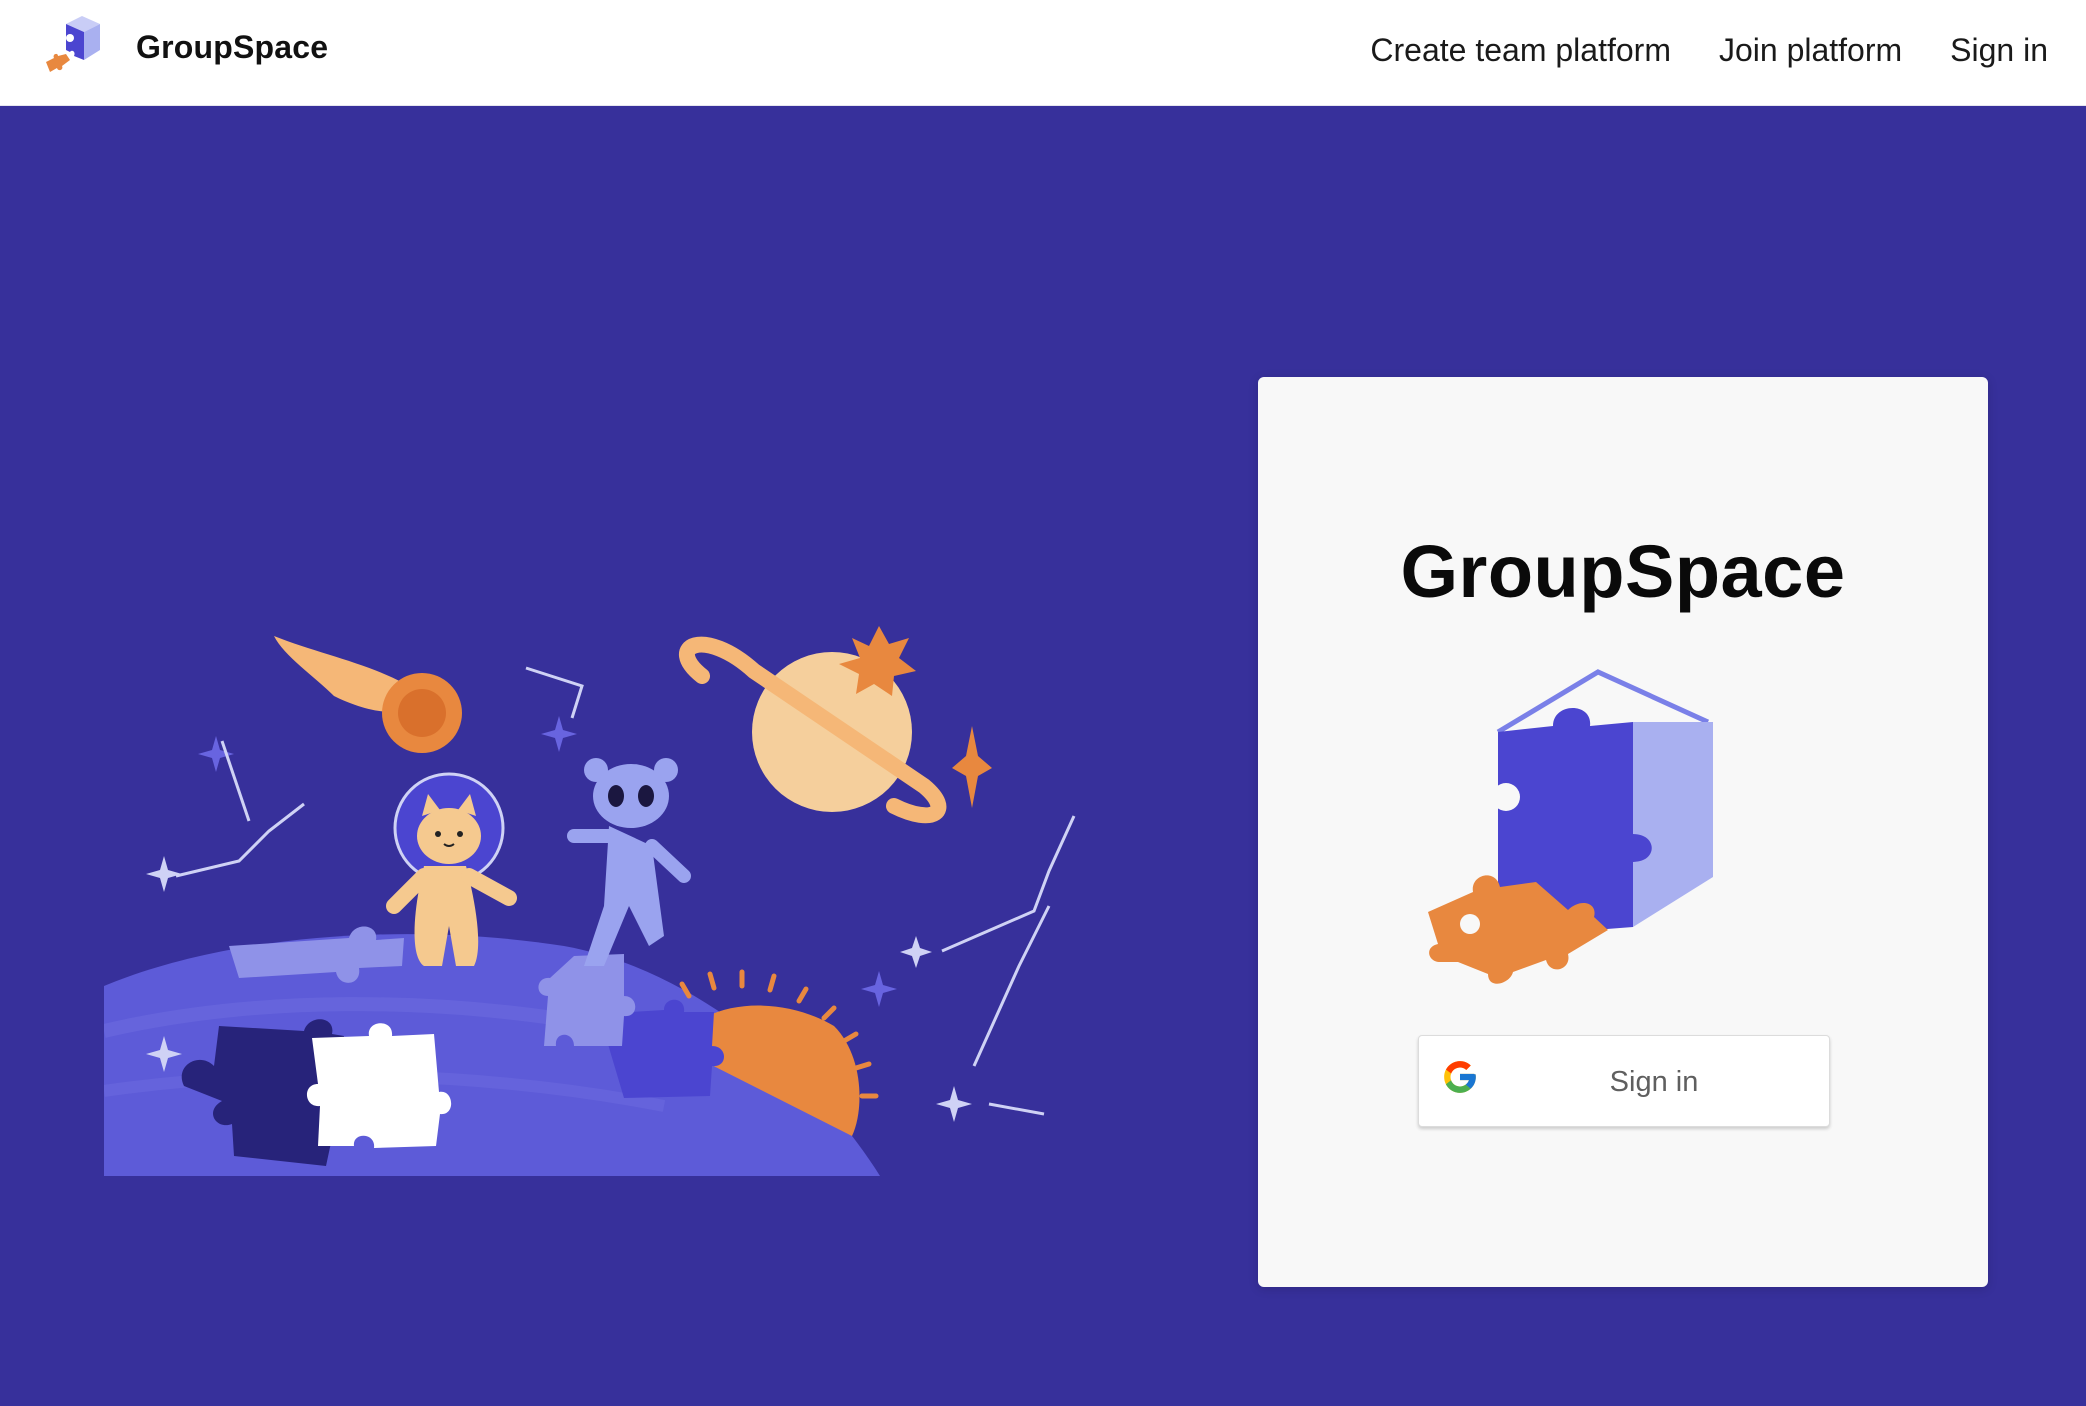  I want to click on puzzle-cube-icon, so click(1570, 826).